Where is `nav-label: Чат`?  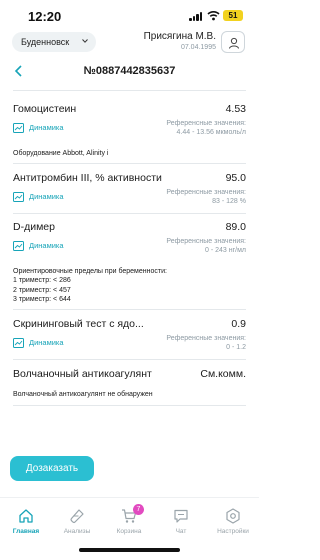
nav-label: Чат is located at coordinates (181, 531).